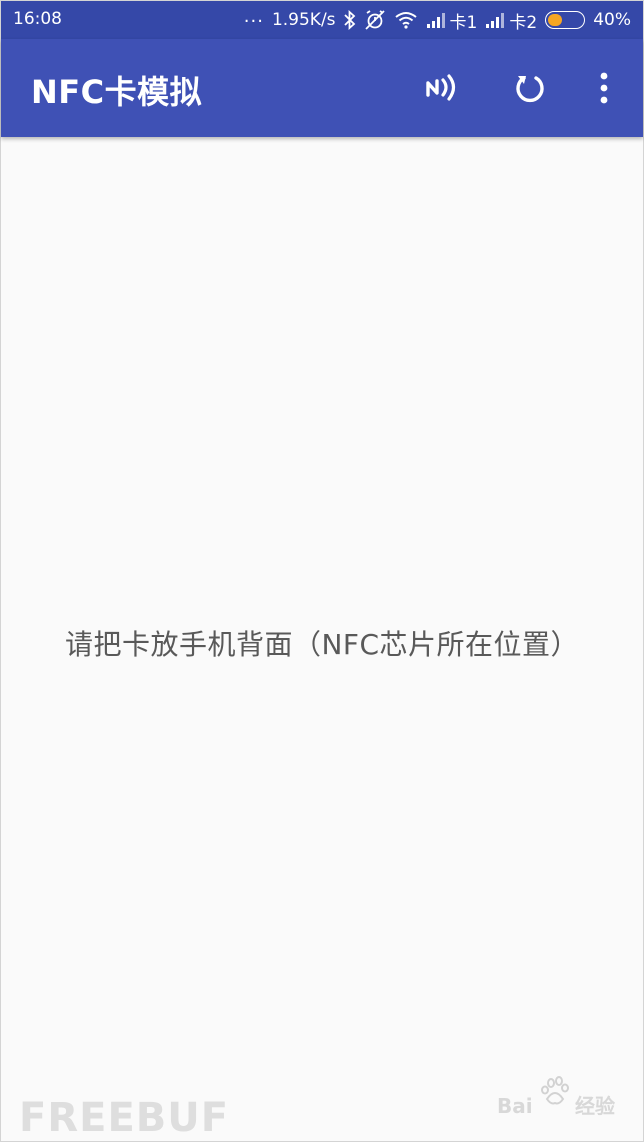  Describe the element at coordinates (322, 644) in the screenshot. I see `instruction-text: 请把卡放手机背面（NFC芯片所在位置）` at that location.